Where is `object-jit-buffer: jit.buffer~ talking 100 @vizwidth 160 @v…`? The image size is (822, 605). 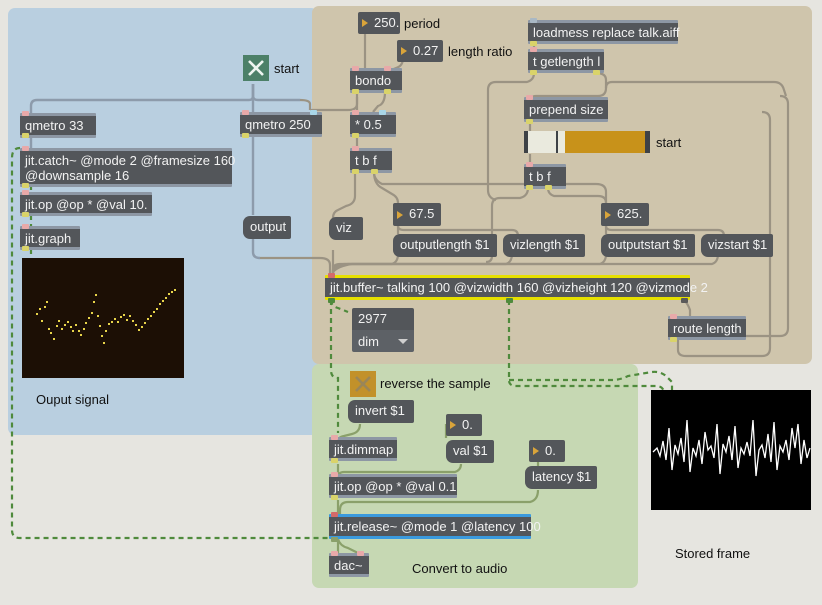
object-jit-buffer: jit.buffer~ talking 100 @vizwidth 160 @v… is located at coordinates (516, 287).